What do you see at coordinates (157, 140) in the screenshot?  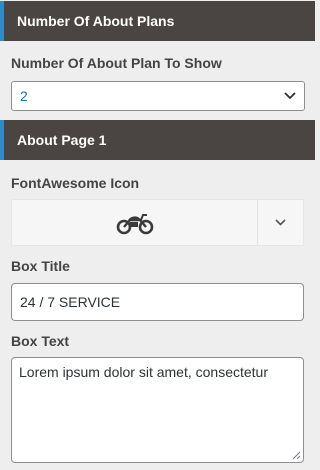 I see `section-header-about-page-1: About Page 1` at bounding box center [157, 140].